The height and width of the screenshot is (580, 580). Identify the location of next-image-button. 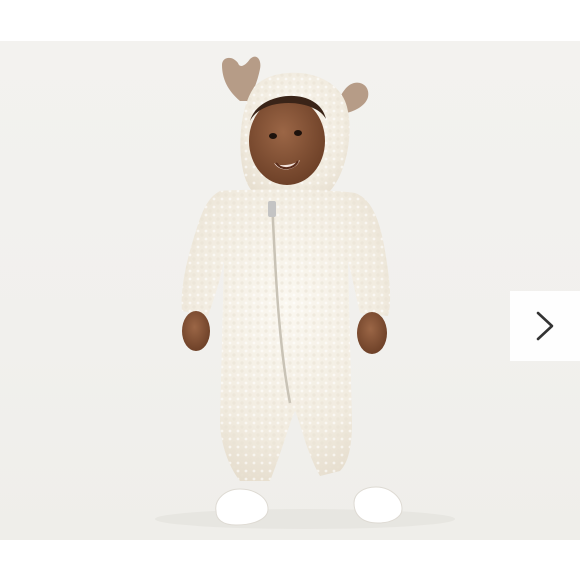
(545, 326).